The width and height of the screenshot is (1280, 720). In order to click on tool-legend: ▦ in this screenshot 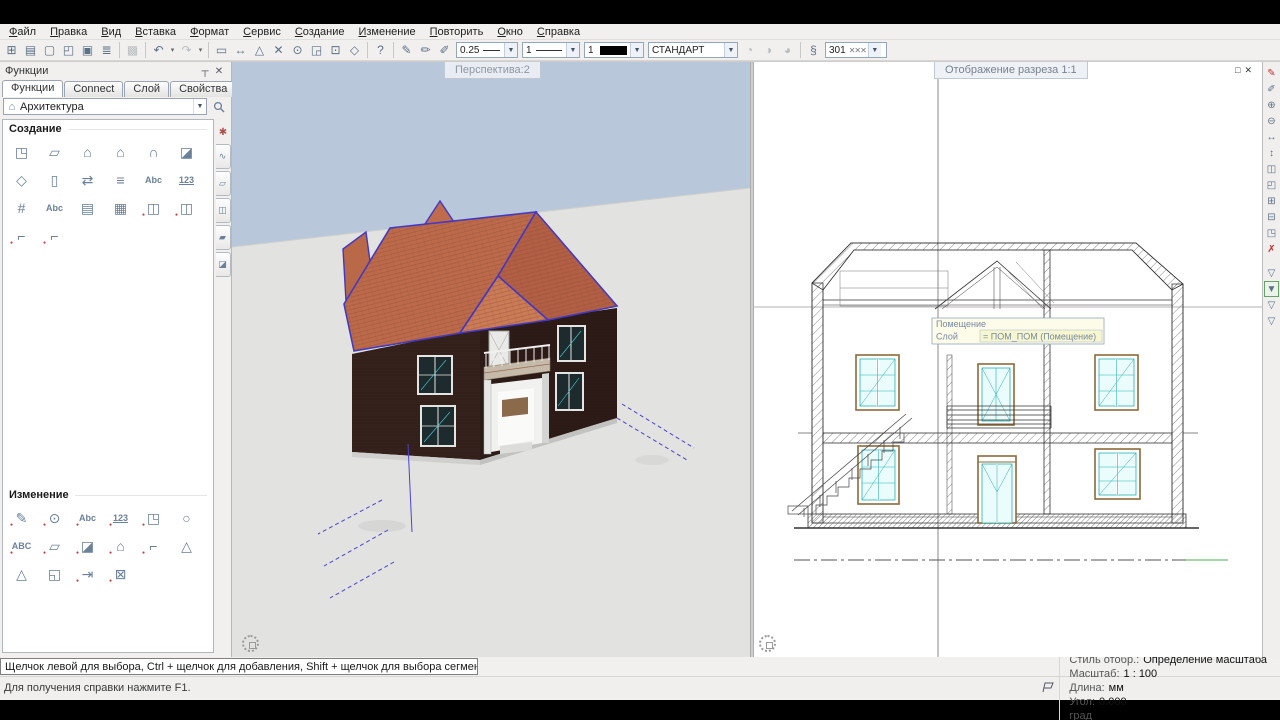, I will do `click(120, 208)`.